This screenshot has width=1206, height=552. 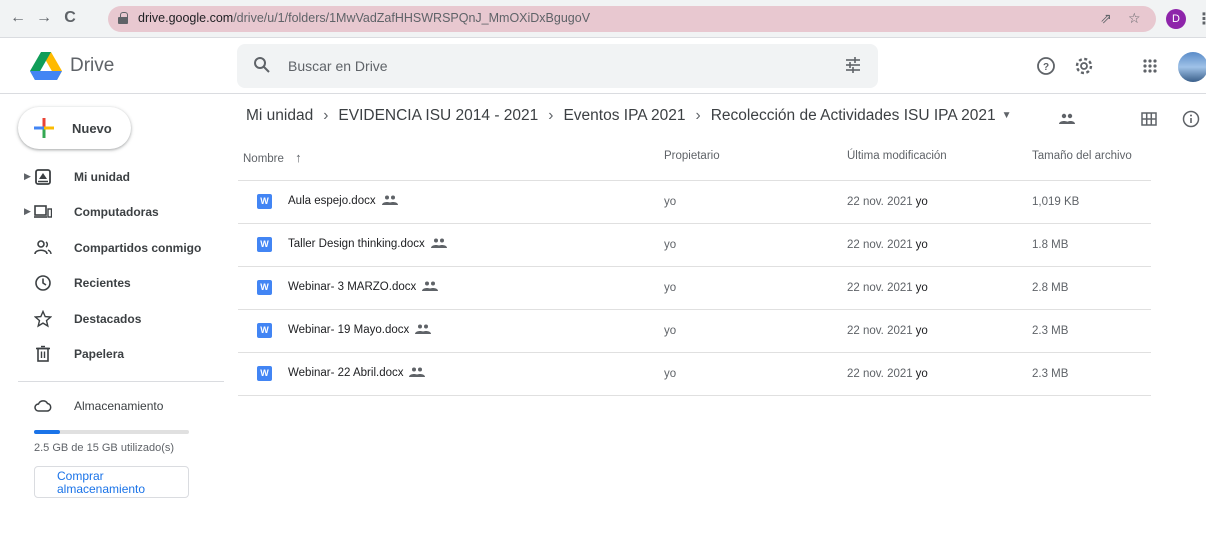 What do you see at coordinates (1106, 18) in the screenshot?
I see `share-icon: ⇗` at bounding box center [1106, 18].